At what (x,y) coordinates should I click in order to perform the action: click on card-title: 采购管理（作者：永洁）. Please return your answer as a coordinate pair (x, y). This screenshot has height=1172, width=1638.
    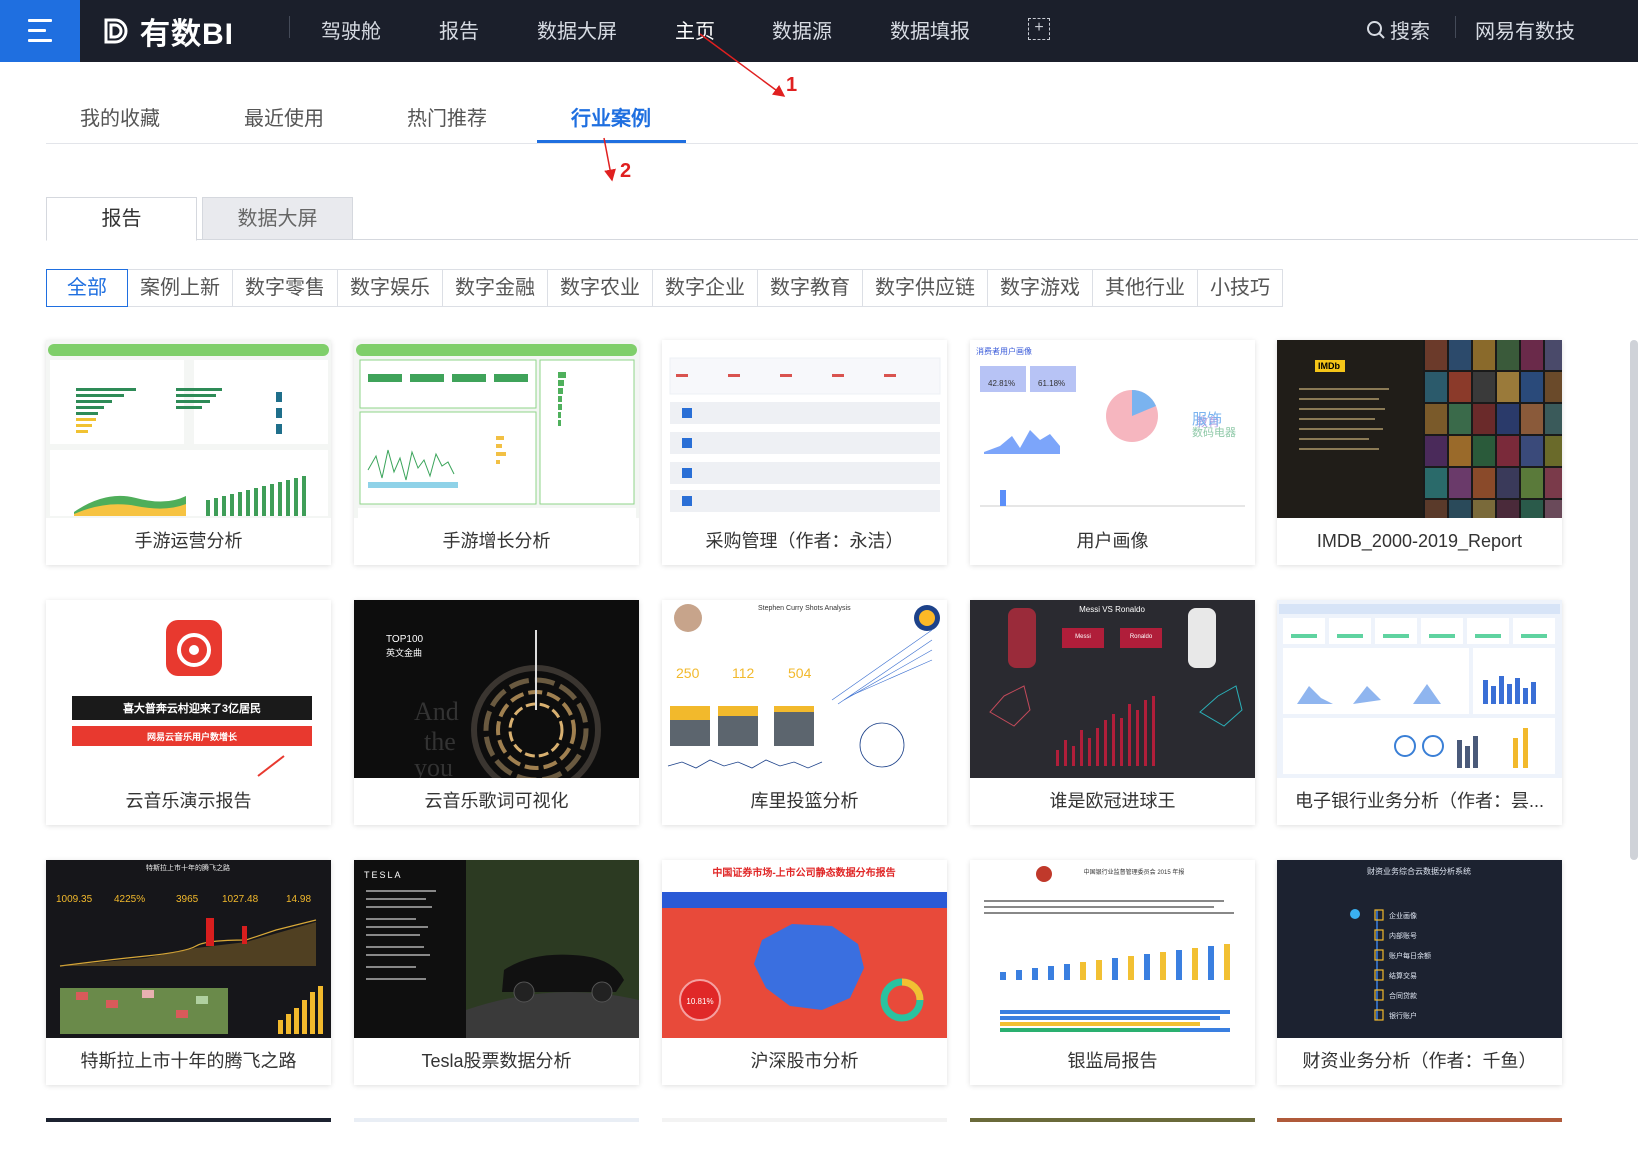
    Looking at the image, I should click on (804, 541).